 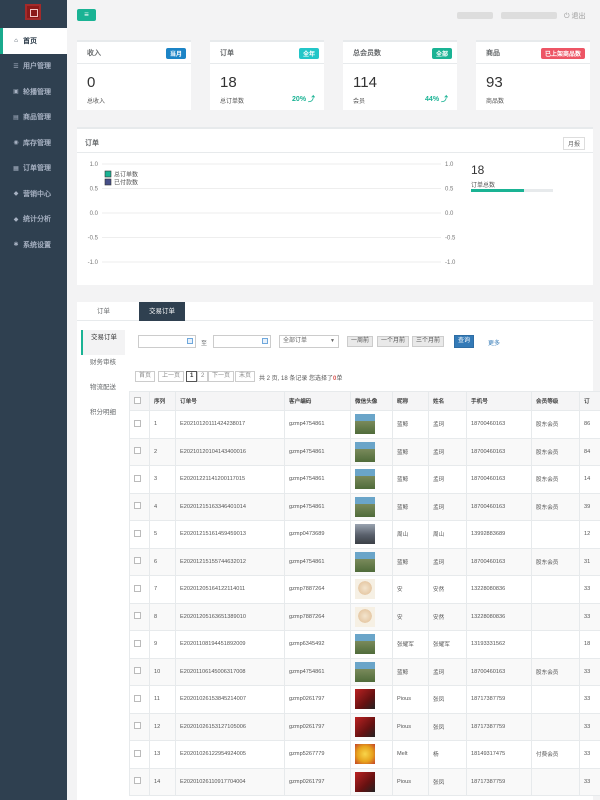 What do you see at coordinates (410, 781) in the screenshot?
I see `cell-nick: Pious` at bounding box center [410, 781].